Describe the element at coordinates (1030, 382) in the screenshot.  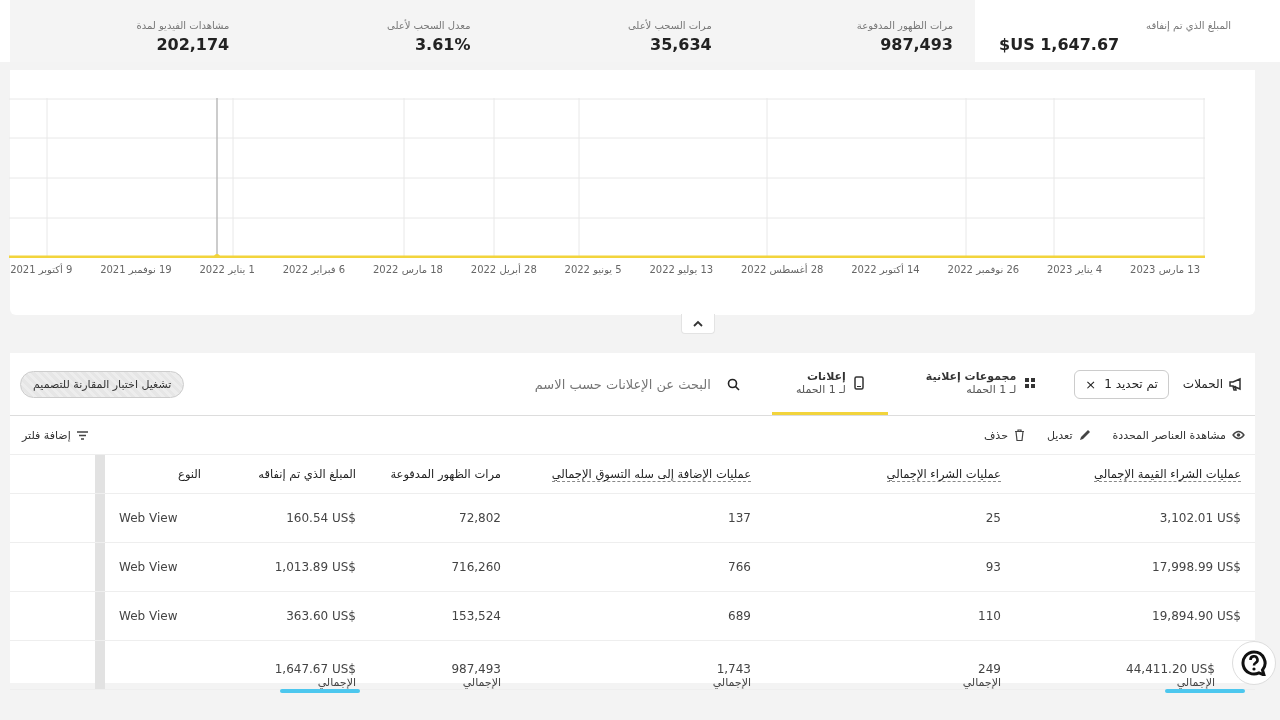
I see `grid-icon` at that location.